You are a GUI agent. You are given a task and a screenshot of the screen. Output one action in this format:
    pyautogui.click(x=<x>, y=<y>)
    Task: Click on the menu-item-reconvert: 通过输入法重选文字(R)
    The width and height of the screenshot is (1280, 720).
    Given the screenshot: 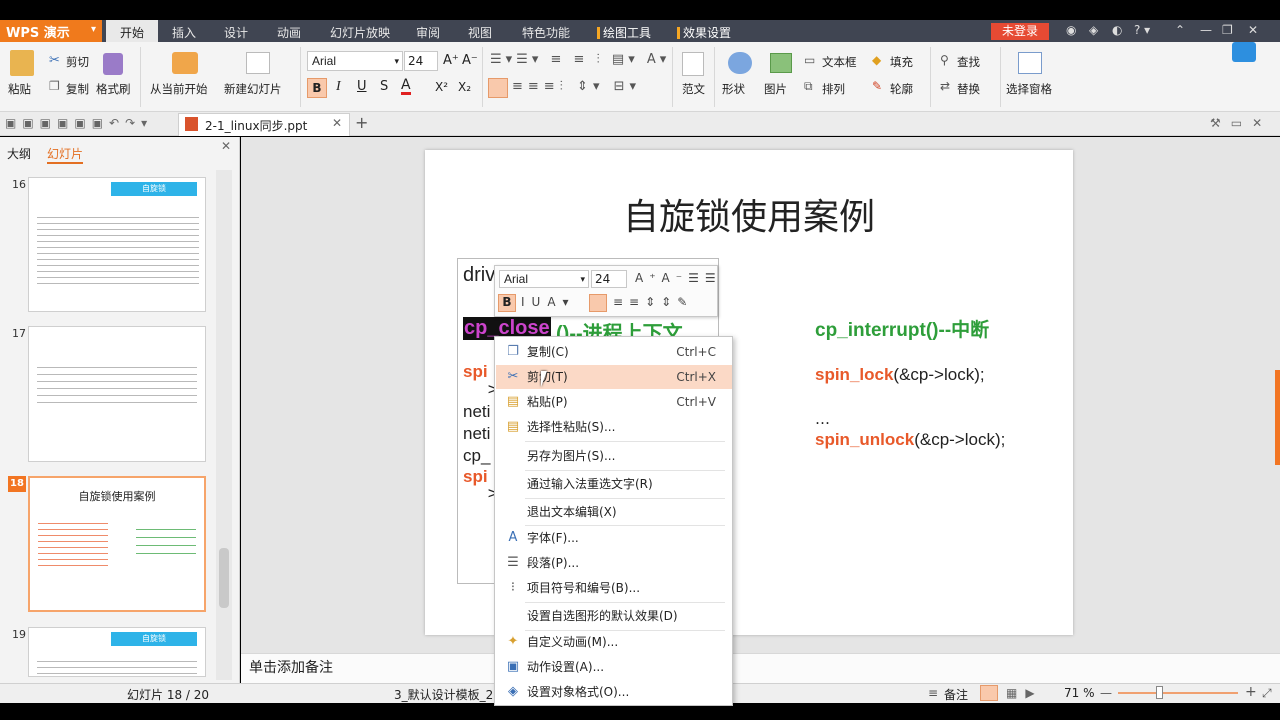 What is the action you would take?
    pyautogui.click(x=614, y=484)
    